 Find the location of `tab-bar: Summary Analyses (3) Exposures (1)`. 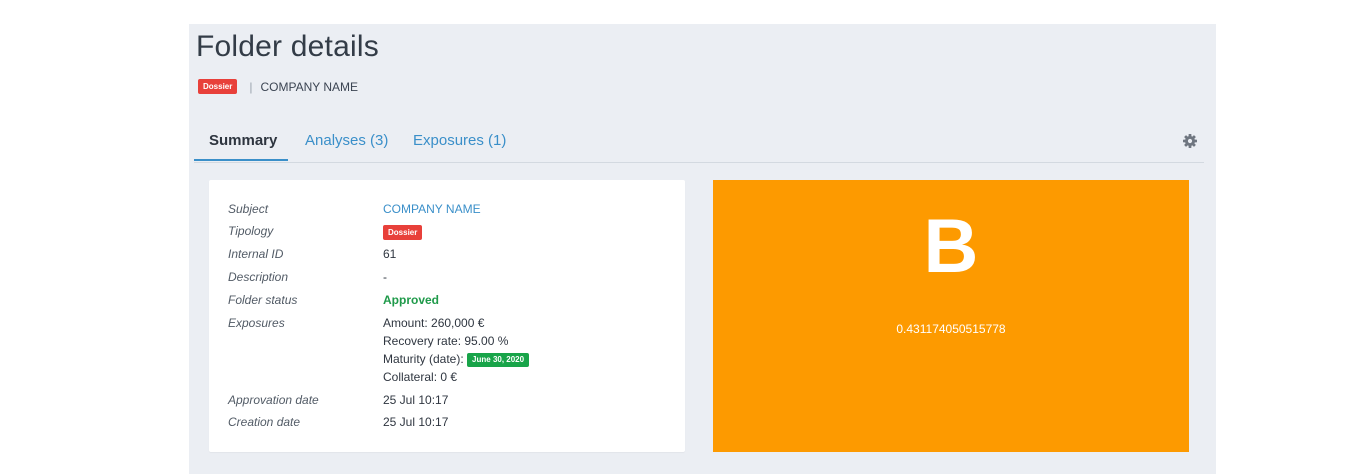

tab-bar: Summary Analyses (3) Exposures (1) is located at coordinates (699, 143).